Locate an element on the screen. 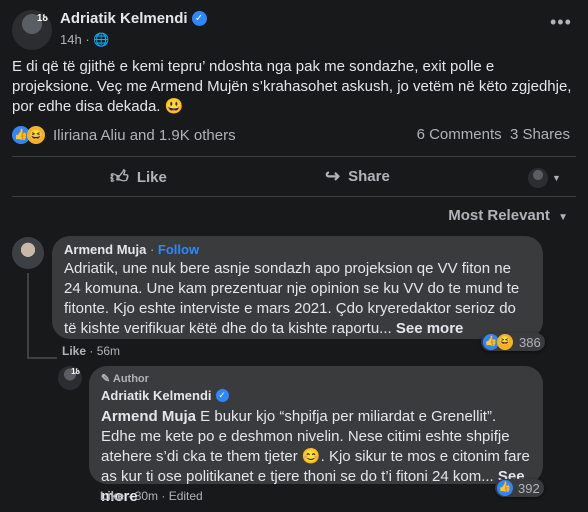  like-button: 👍︎ Like is located at coordinates (138, 177).